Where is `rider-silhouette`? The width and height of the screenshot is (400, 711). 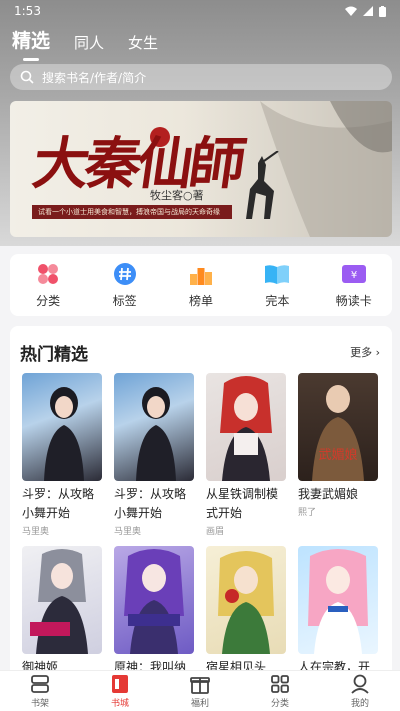 rider-silhouette is located at coordinates (262, 185).